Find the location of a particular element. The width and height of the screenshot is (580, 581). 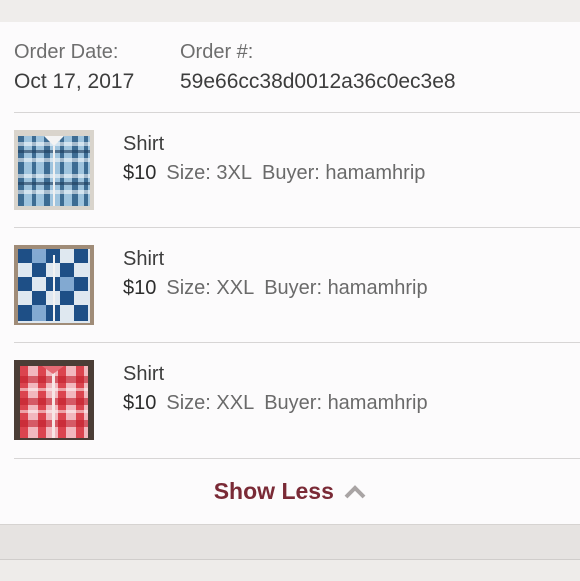

item-size: Size: 3XL is located at coordinates (209, 173).